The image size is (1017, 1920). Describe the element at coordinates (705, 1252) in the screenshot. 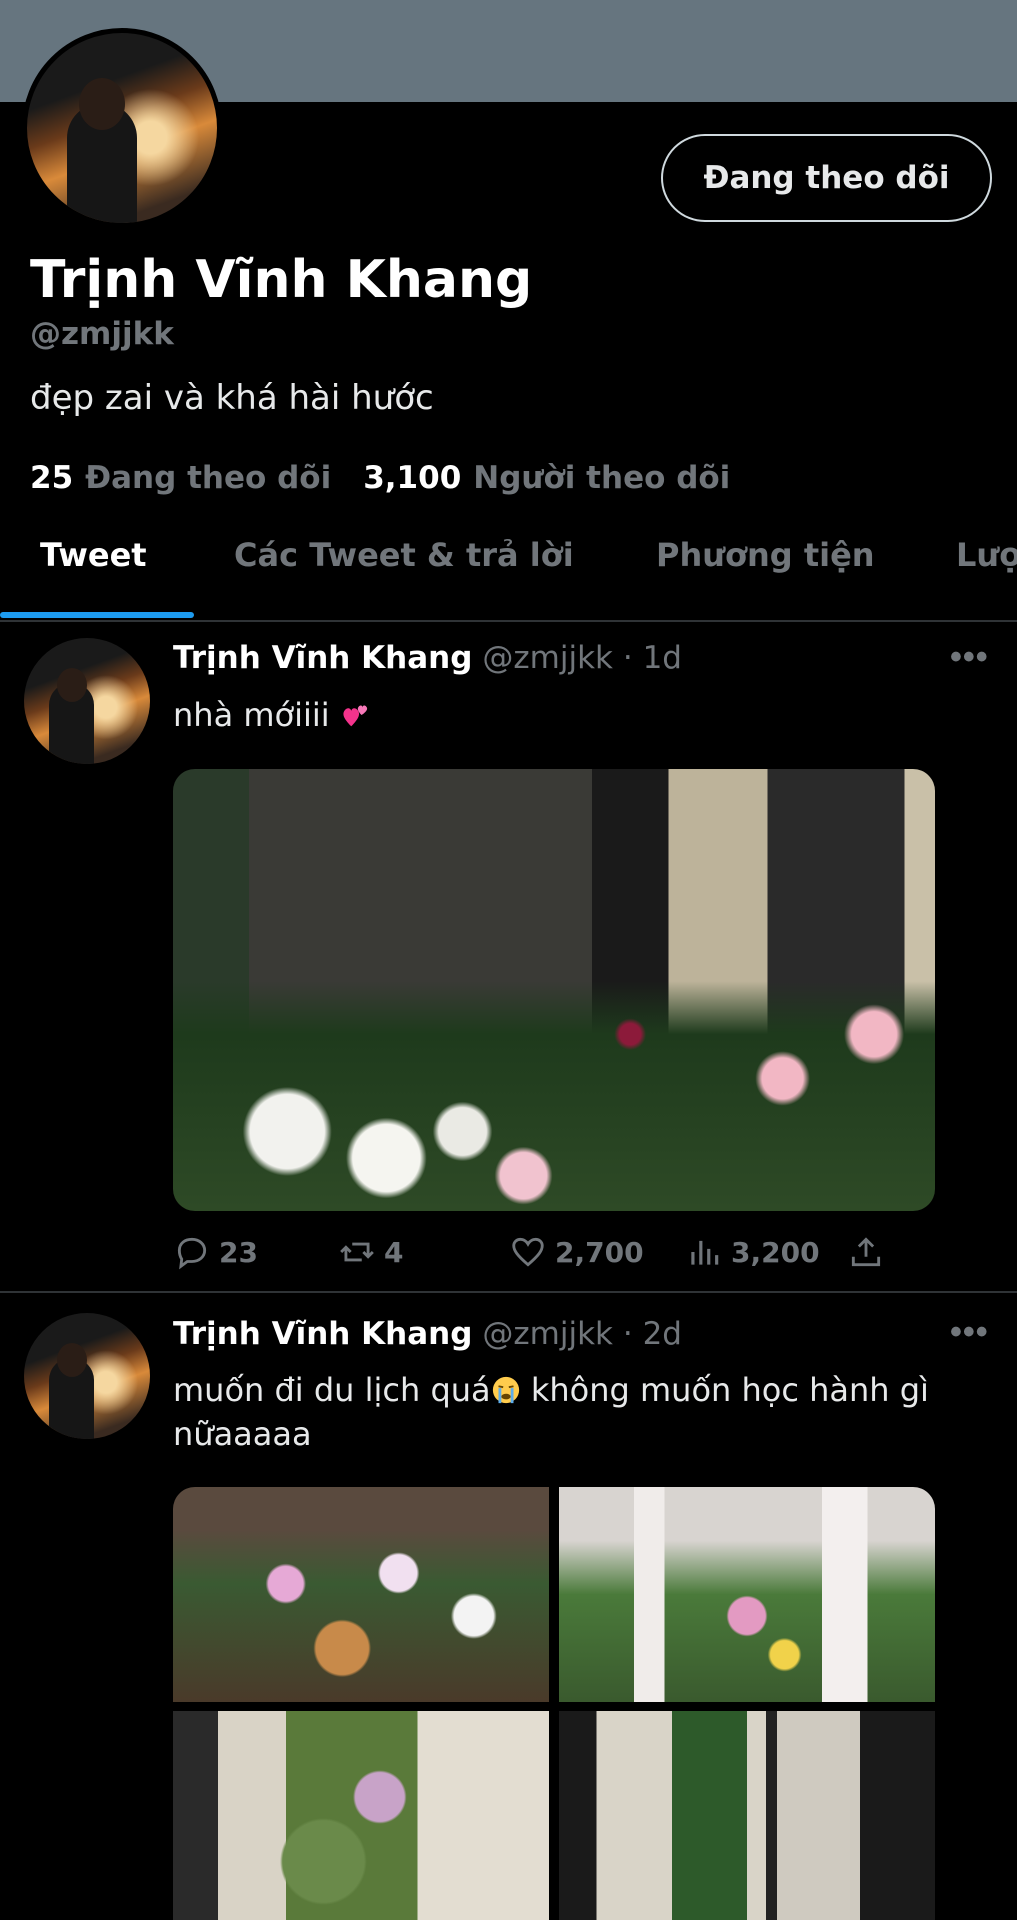

I see `views-icon` at that location.